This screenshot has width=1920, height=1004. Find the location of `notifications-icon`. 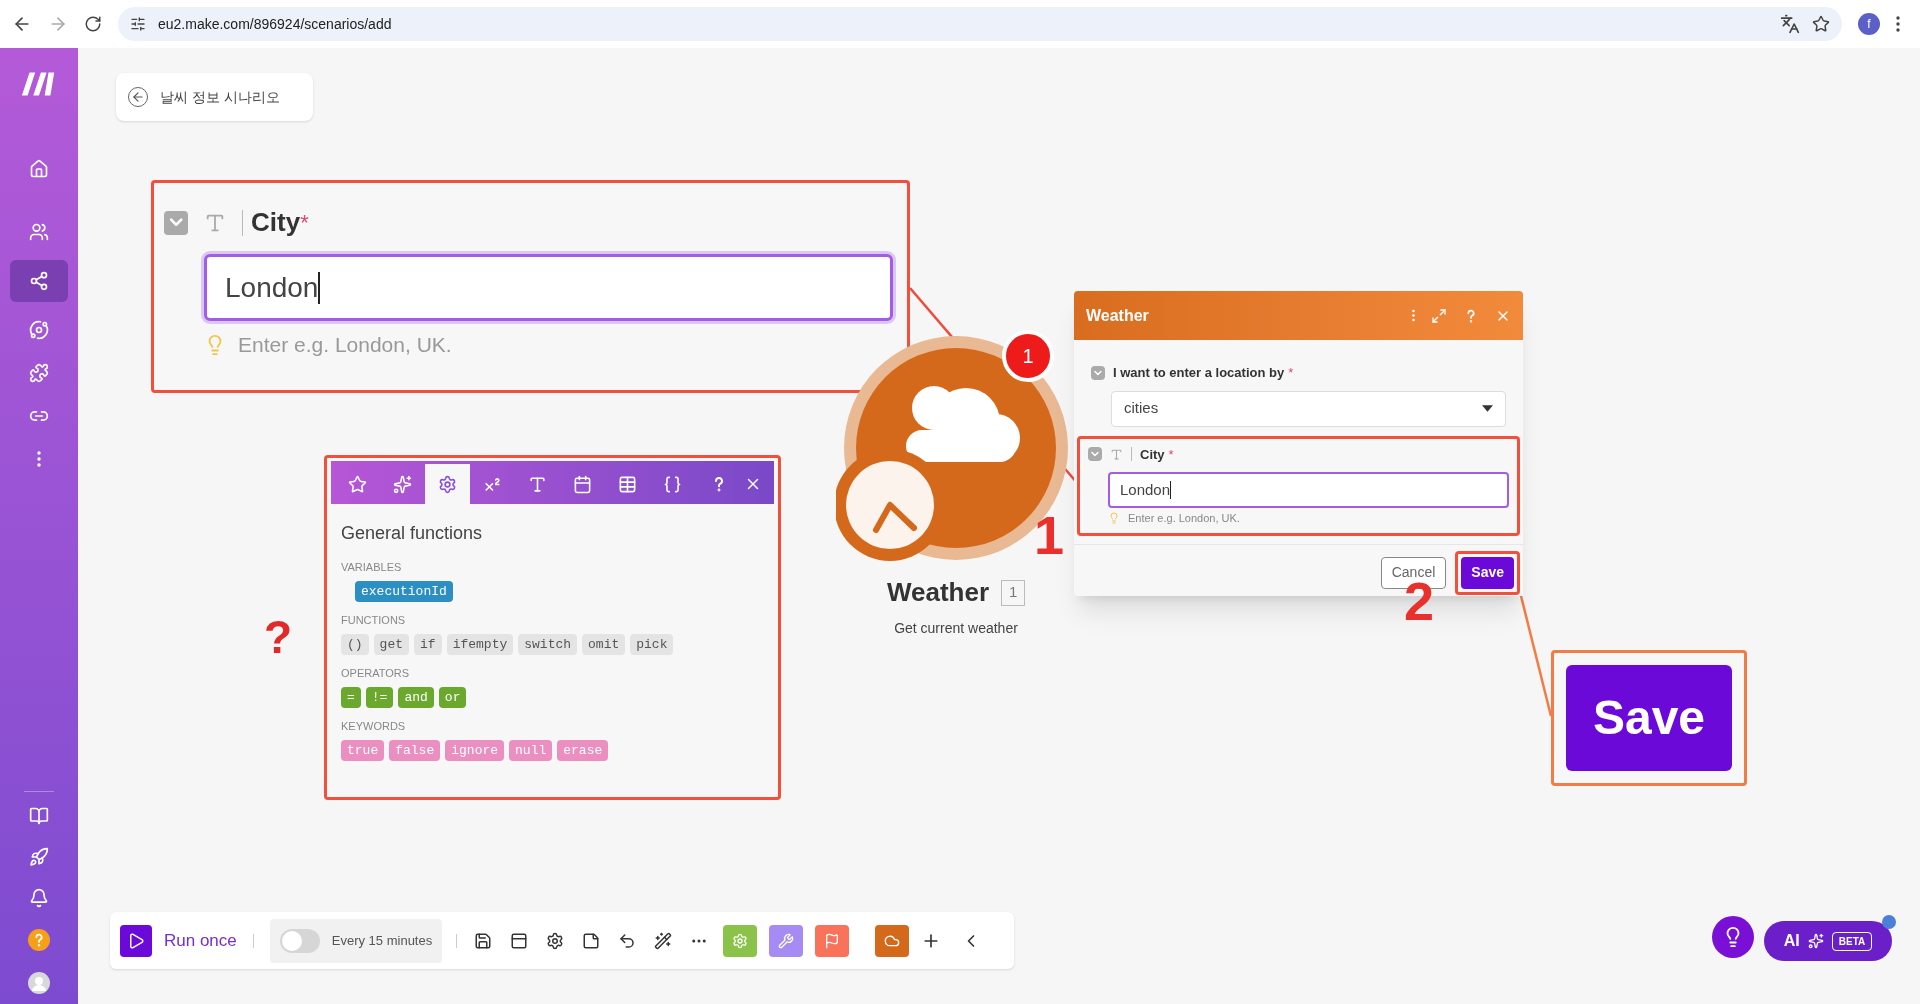

notifications-icon is located at coordinates (39, 898).